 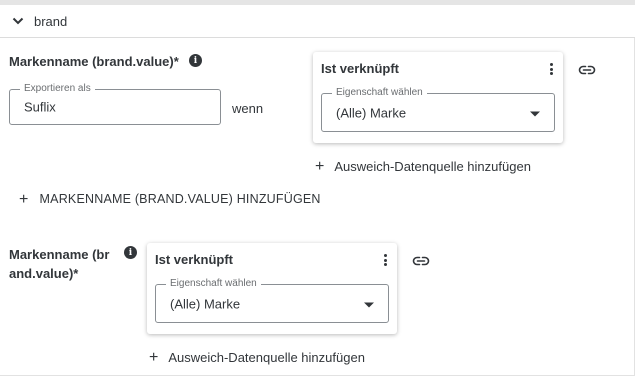 What do you see at coordinates (18, 21) in the screenshot?
I see `chevron-down-icon` at bounding box center [18, 21].